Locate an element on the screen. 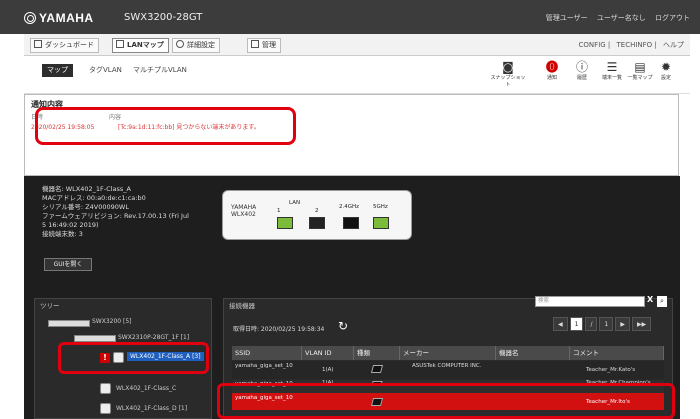 This screenshot has height=419, width=700. pagination: ◀ 1 / 1 ▶ ▶▶ is located at coordinates (602, 324).